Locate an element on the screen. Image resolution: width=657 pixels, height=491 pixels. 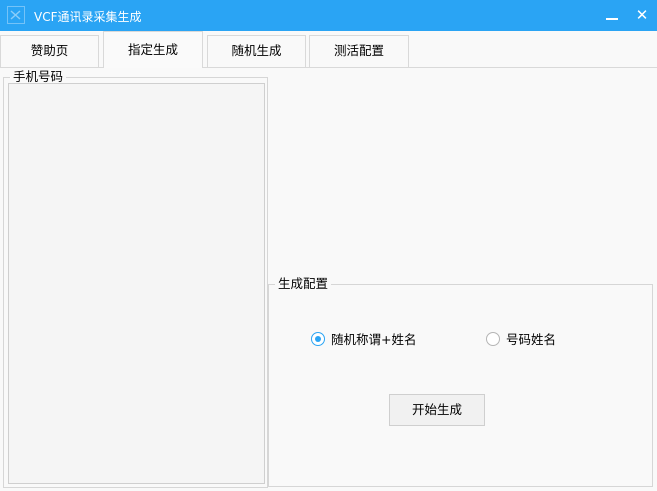
minimize-icon is located at coordinates (612, 19).